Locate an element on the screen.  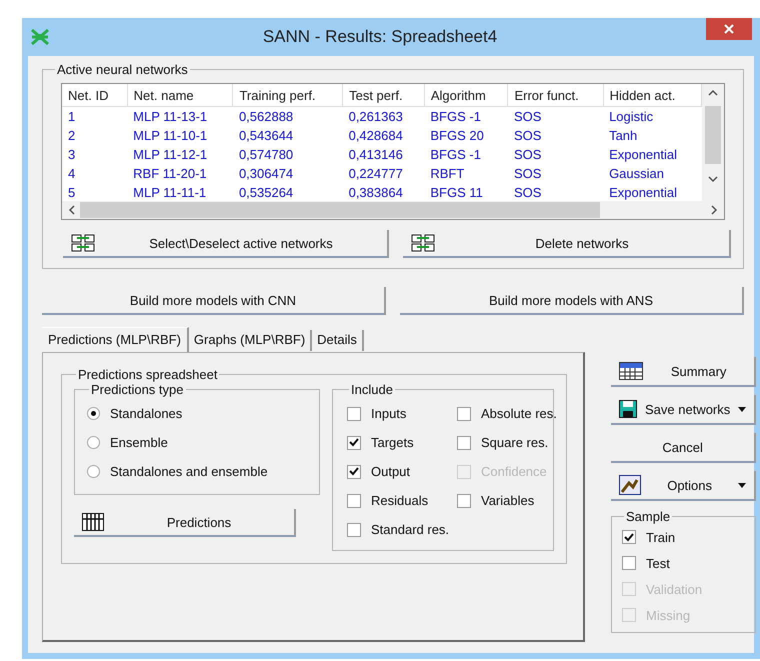
group-label: Active neural networks is located at coordinates (122, 69).